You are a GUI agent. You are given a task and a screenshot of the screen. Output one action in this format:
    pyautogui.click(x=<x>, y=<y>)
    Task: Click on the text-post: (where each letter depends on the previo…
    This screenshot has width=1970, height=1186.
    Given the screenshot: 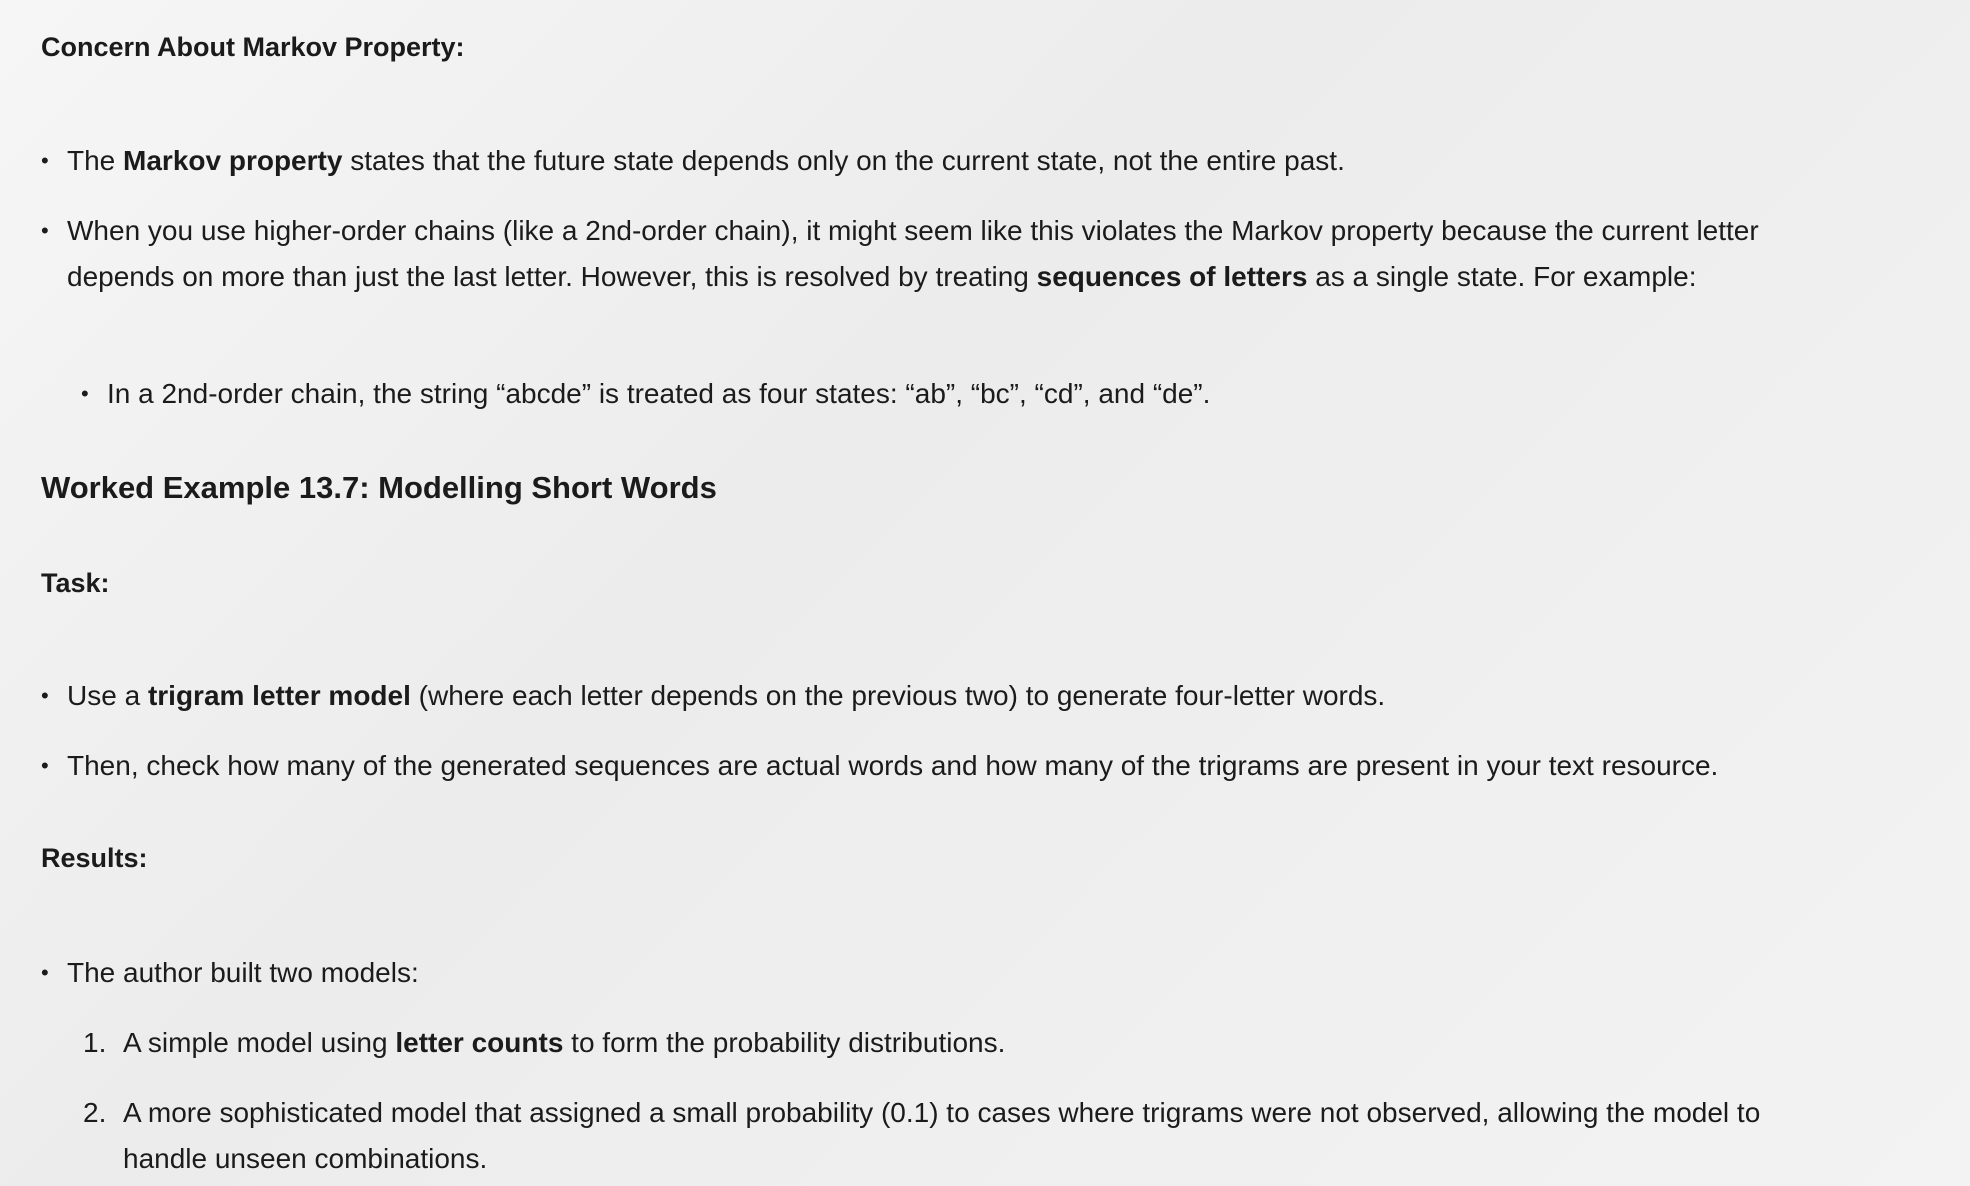 What is the action you would take?
    pyautogui.click(x=898, y=695)
    